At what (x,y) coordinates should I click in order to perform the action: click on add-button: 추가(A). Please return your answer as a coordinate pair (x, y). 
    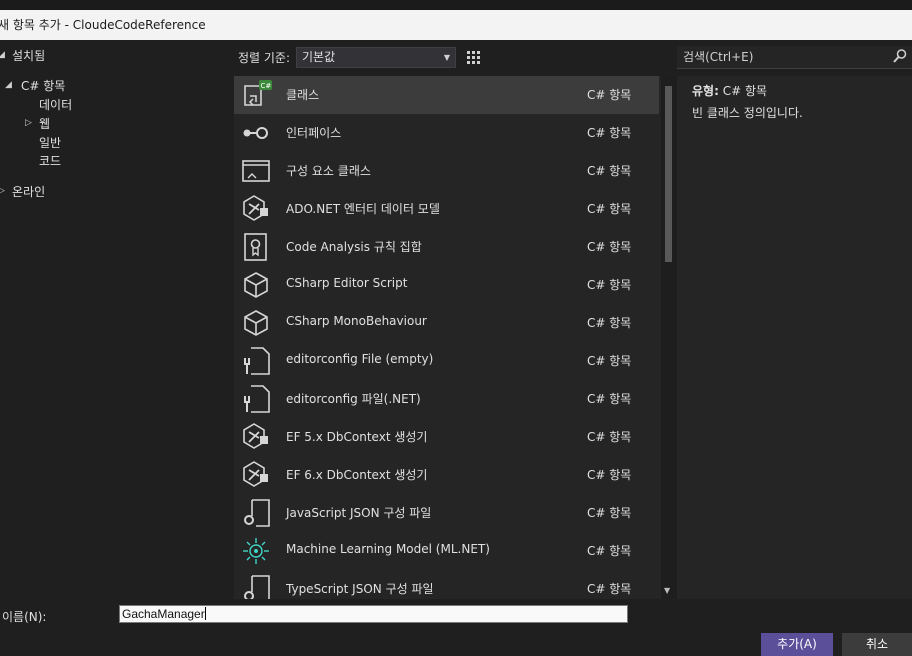
    Looking at the image, I should click on (797, 644).